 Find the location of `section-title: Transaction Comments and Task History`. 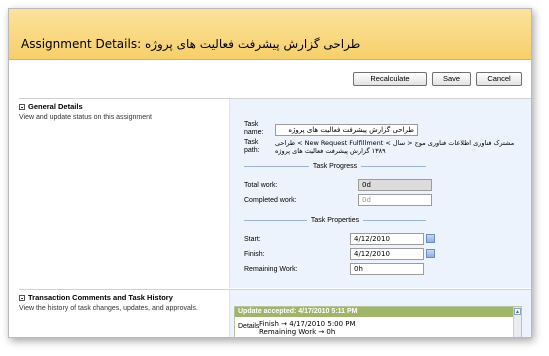

section-title: Transaction Comments and Task History is located at coordinates (100, 297).